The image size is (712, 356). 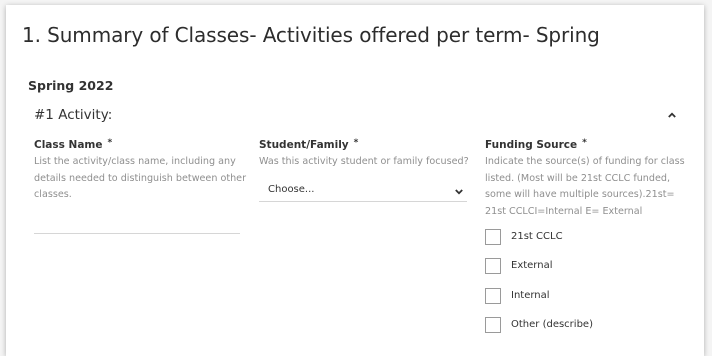 What do you see at coordinates (71, 85) in the screenshot?
I see `section-title: Spring 2022` at bounding box center [71, 85].